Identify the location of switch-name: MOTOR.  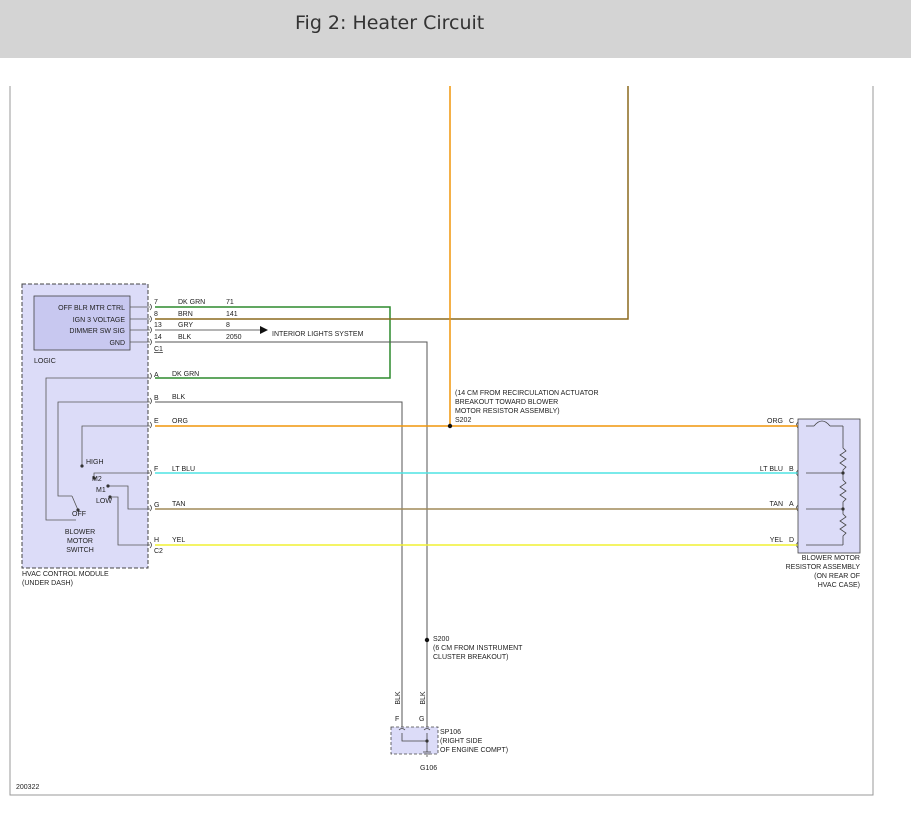
(80, 541).